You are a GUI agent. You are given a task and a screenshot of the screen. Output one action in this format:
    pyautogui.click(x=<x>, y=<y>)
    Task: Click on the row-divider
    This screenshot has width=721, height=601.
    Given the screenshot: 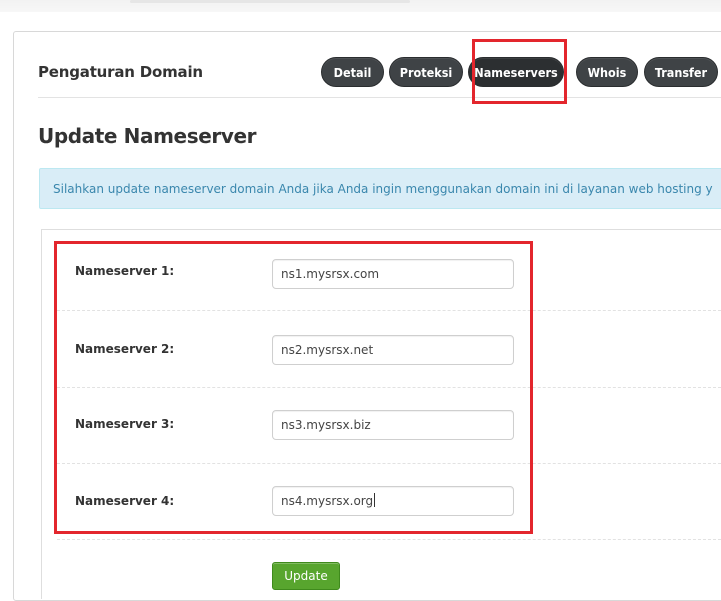 What is the action you would take?
    pyautogui.click(x=389, y=539)
    